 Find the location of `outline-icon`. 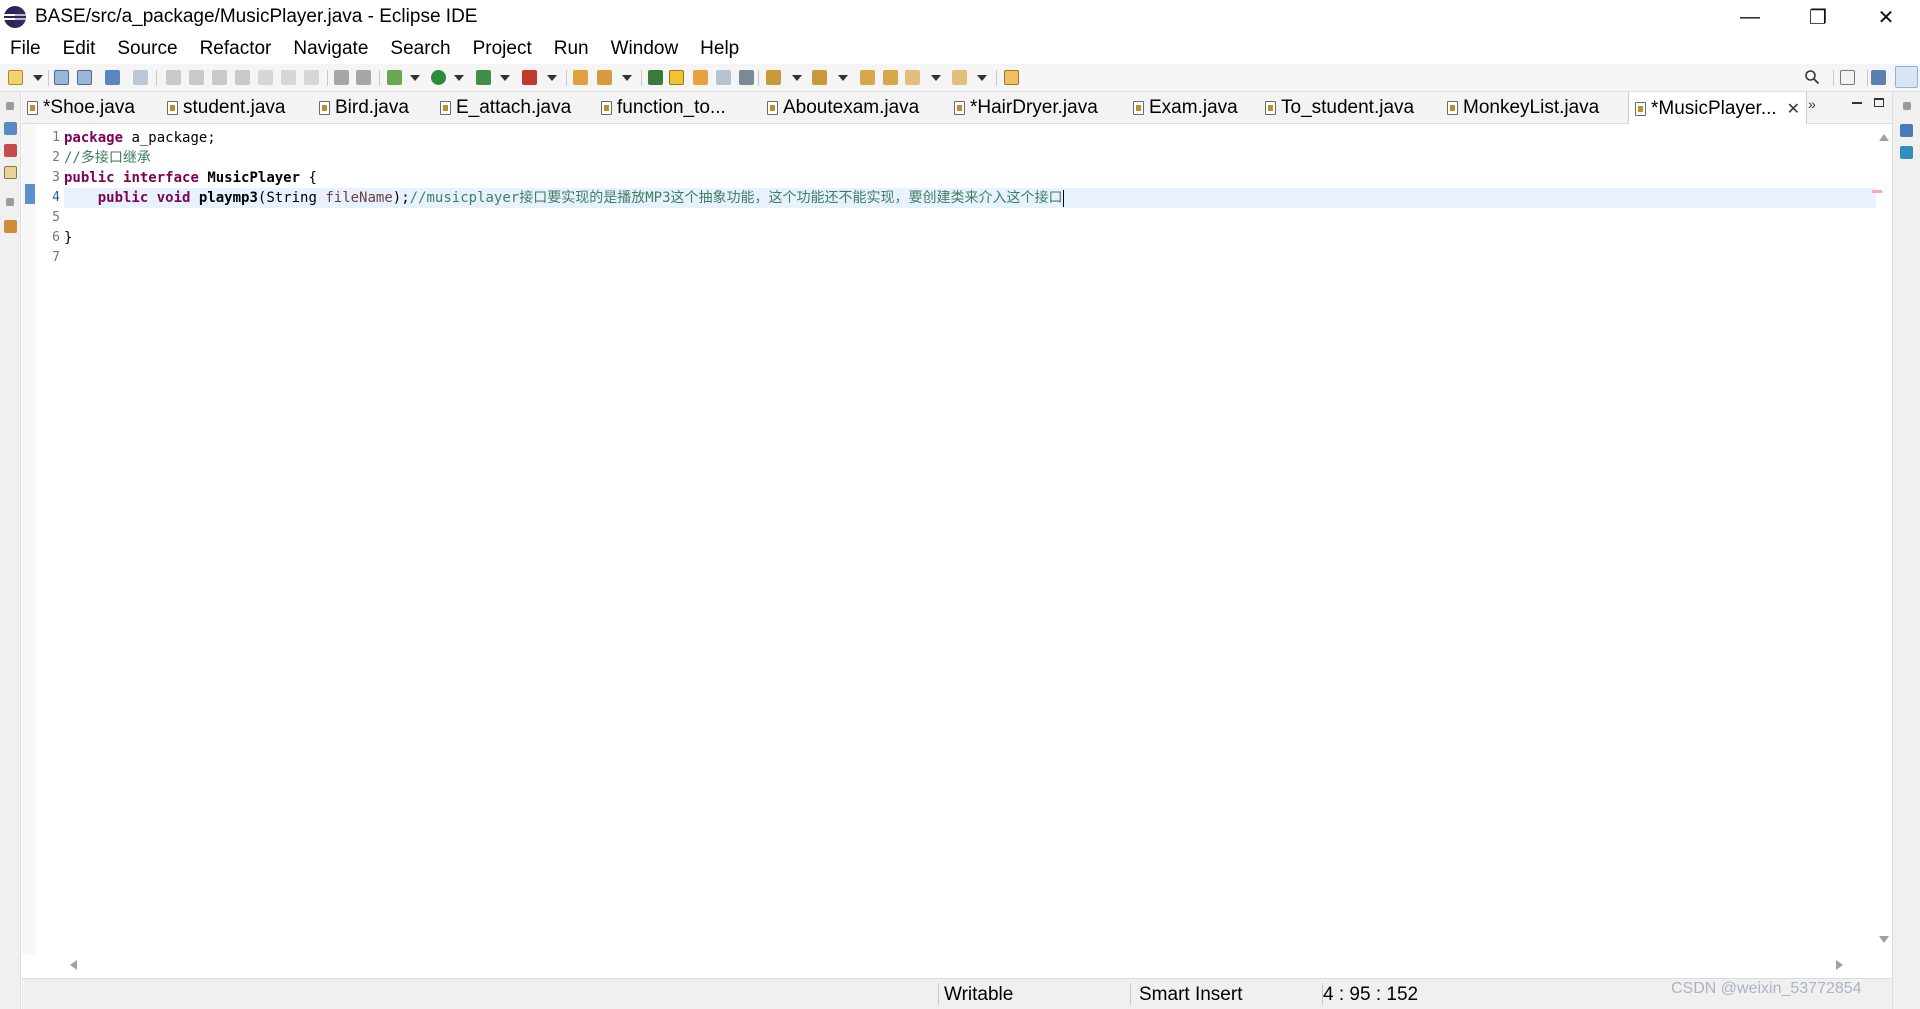

outline-icon is located at coordinates (10, 226).